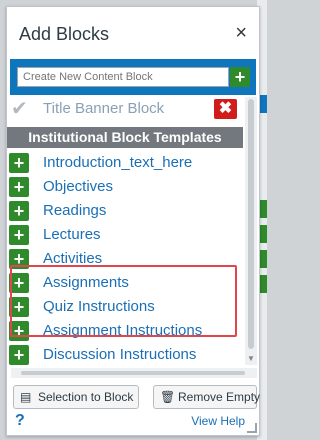  What do you see at coordinates (99, 306) in the screenshot?
I see `template-label: Quiz Instructions` at bounding box center [99, 306].